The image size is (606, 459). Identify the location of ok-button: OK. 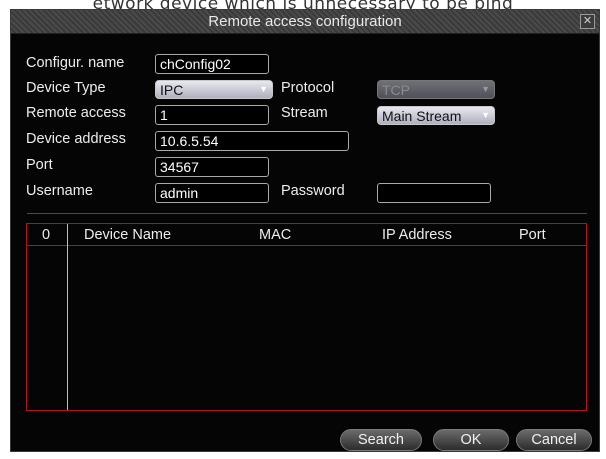
(471, 440).